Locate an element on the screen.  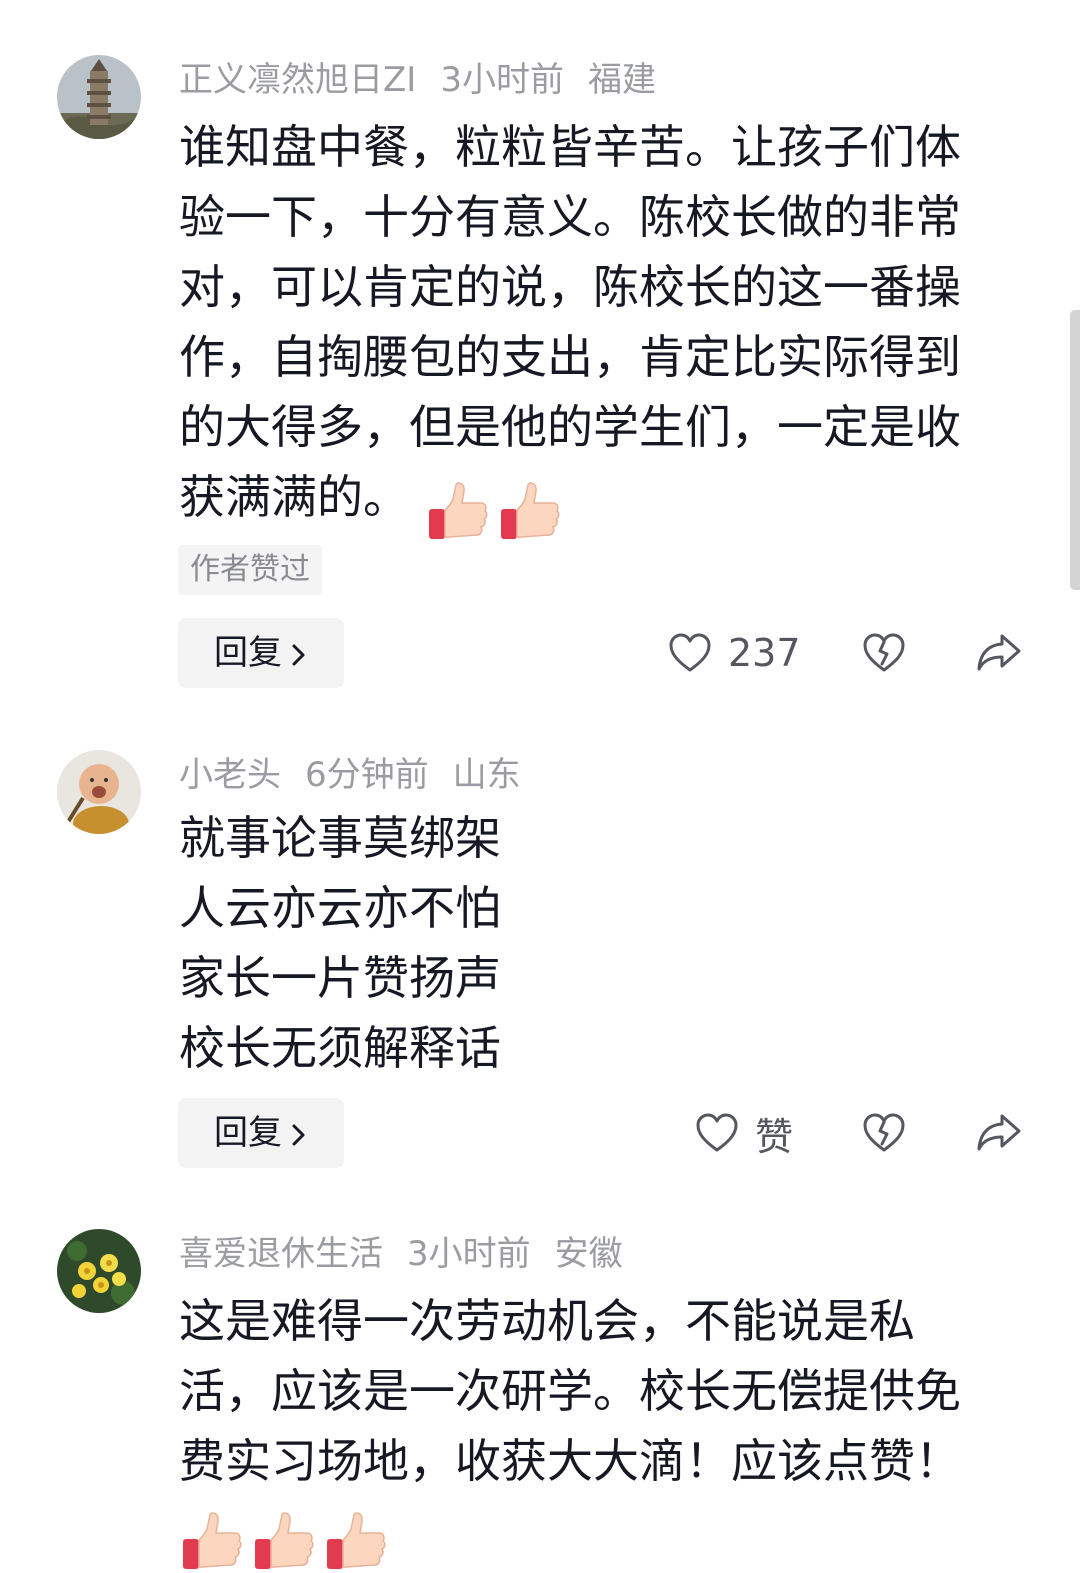
comment-line: 验一下，十分有意义。陈校长做的非常 is located at coordinates (570, 217).